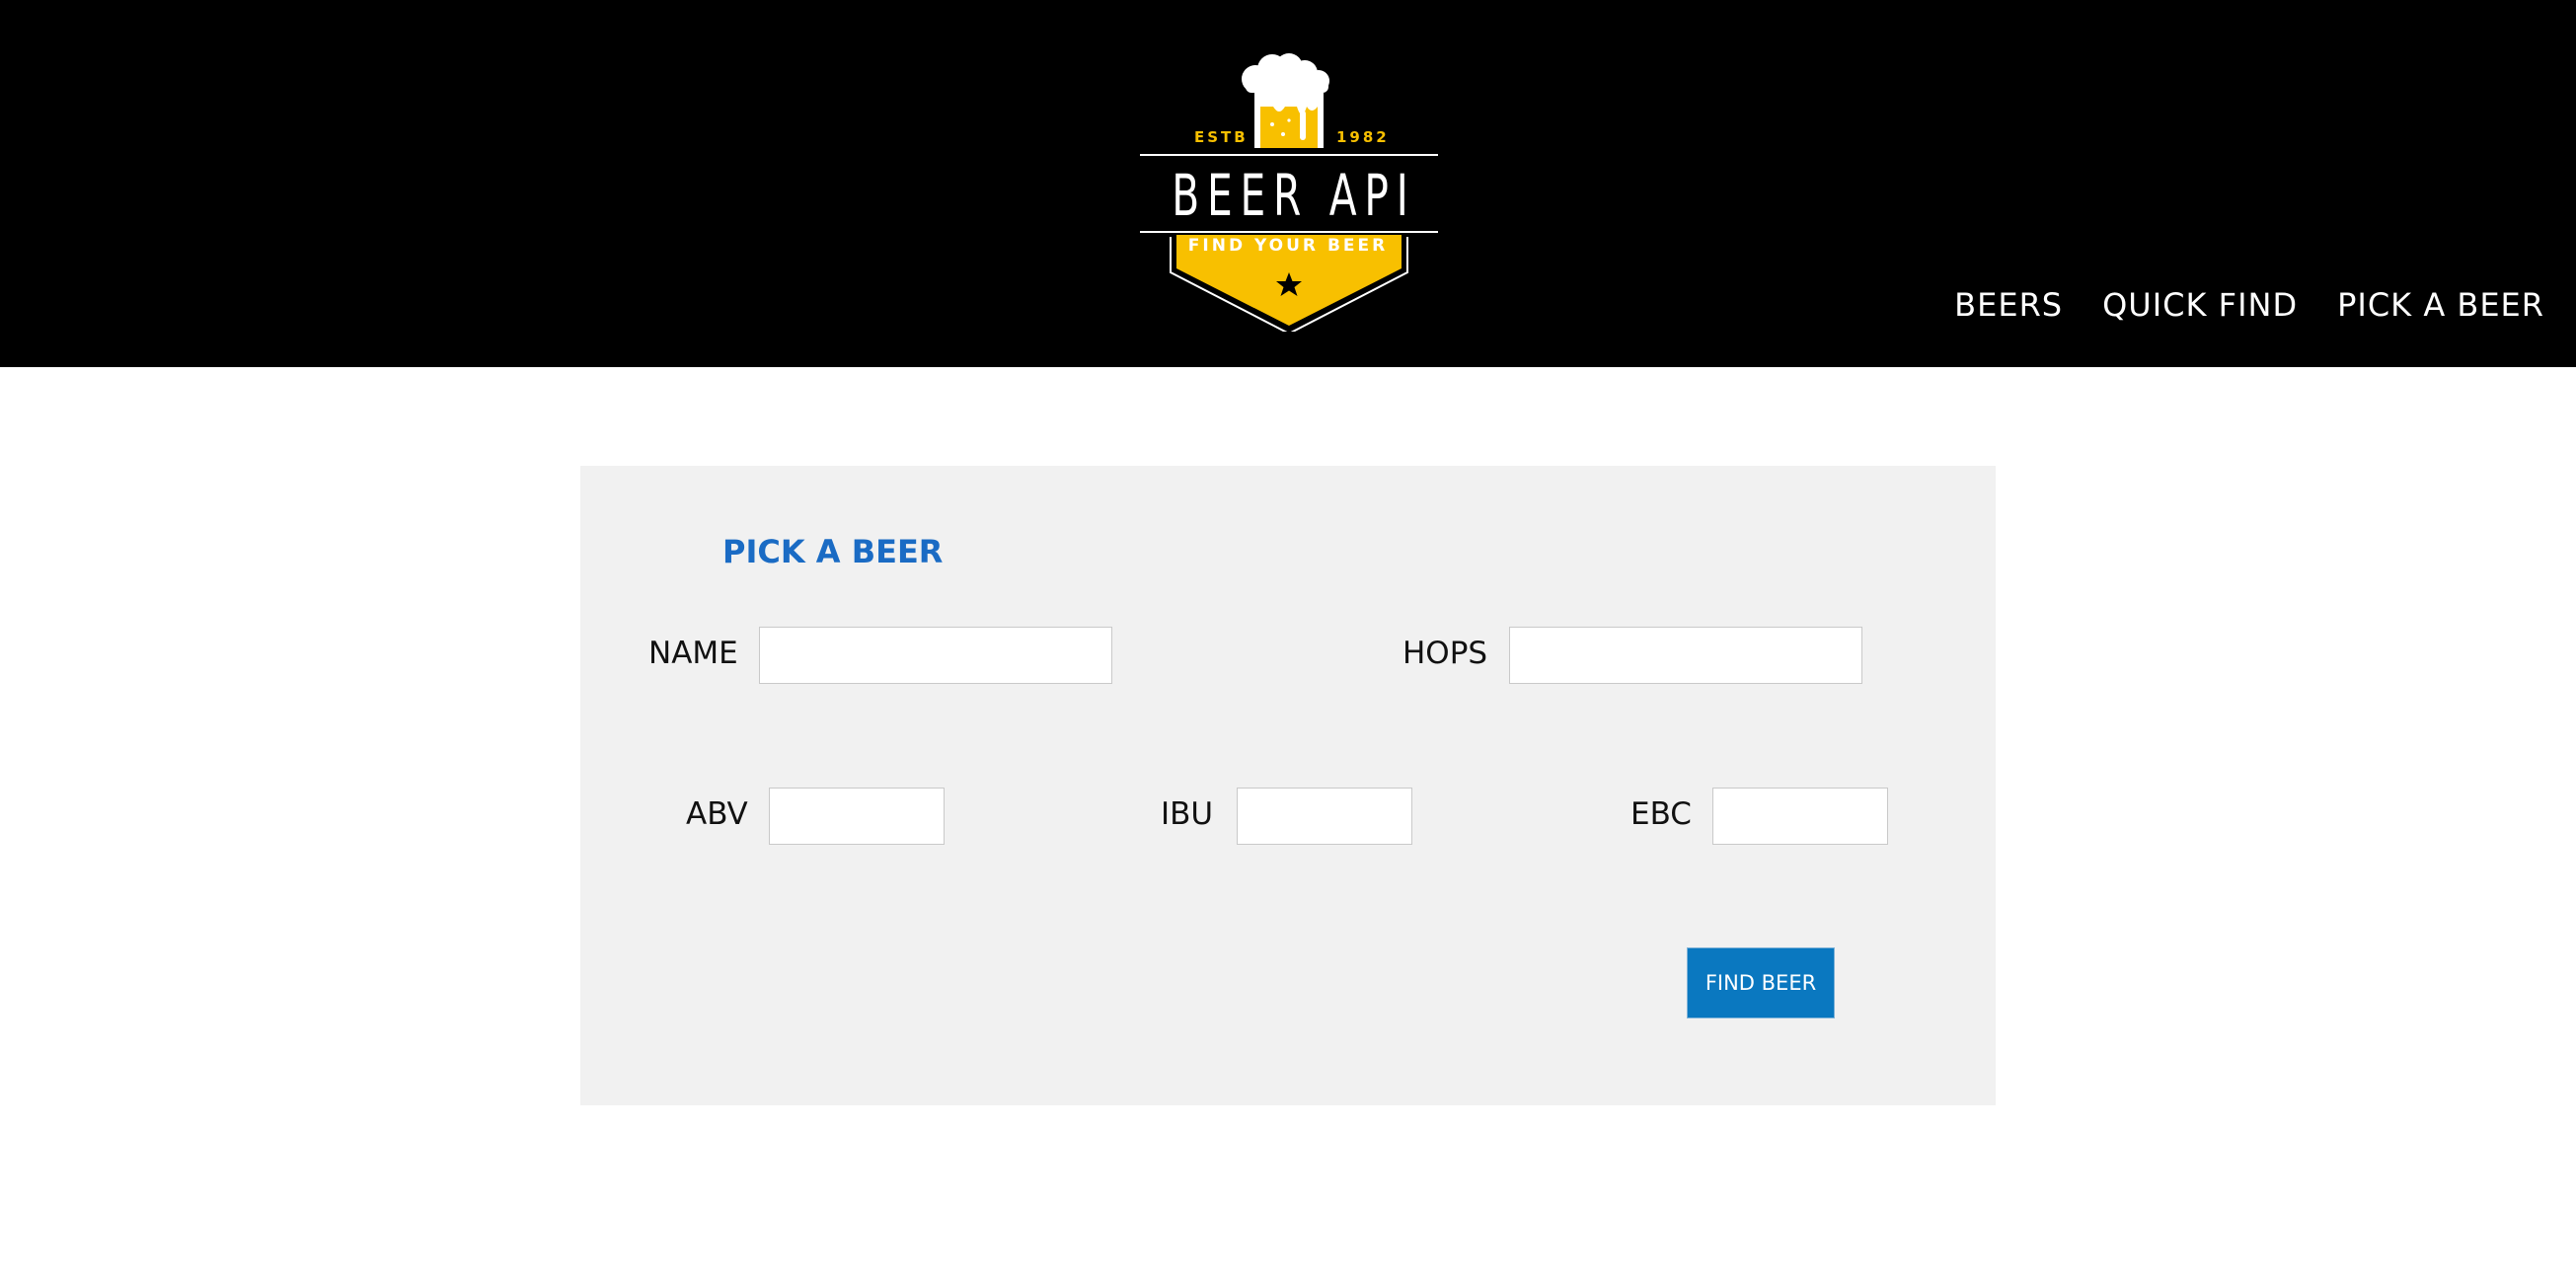 Image resolution: width=2576 pixels, height=1279 pixels. What do you see at coordinates (833, 551) in the screenshot?
I see `form-title: PICK A BEER` at bounding box center [833, 551].